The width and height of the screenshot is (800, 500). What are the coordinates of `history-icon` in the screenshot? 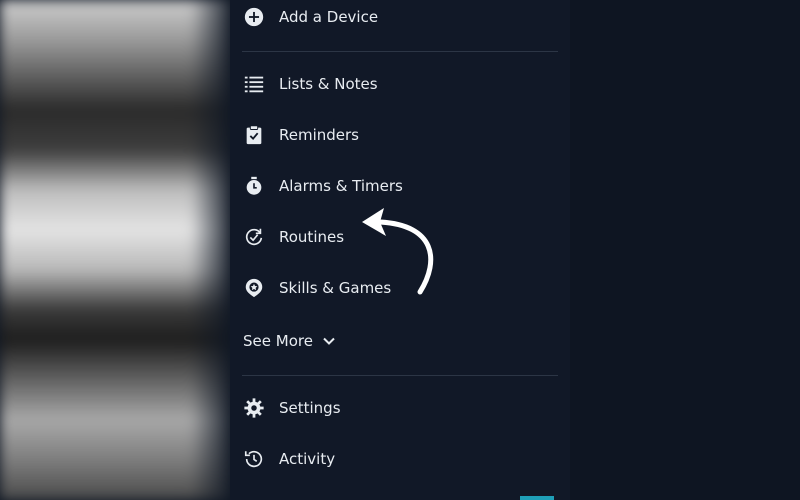 It's located at (254, 459).